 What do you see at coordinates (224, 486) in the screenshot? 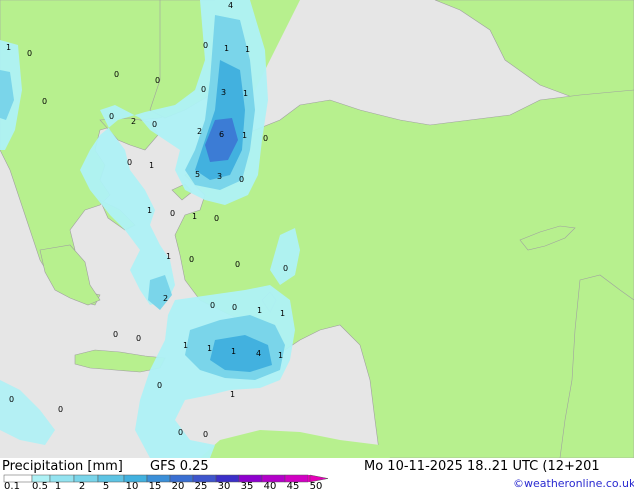
I see `color-scale-tick: 30` at bounding box center [224, 486].